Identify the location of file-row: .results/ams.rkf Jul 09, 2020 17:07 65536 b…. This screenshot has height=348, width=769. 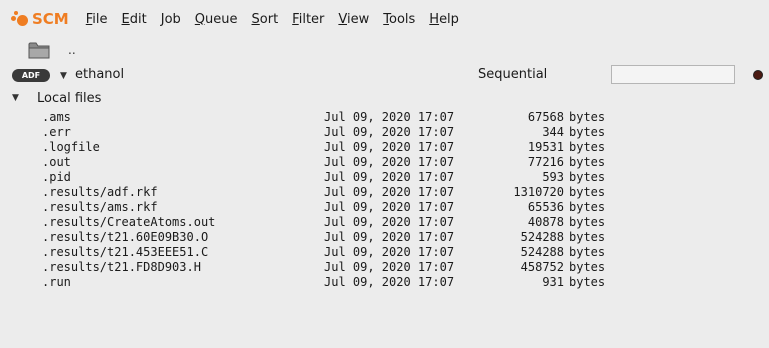
(384, 207).